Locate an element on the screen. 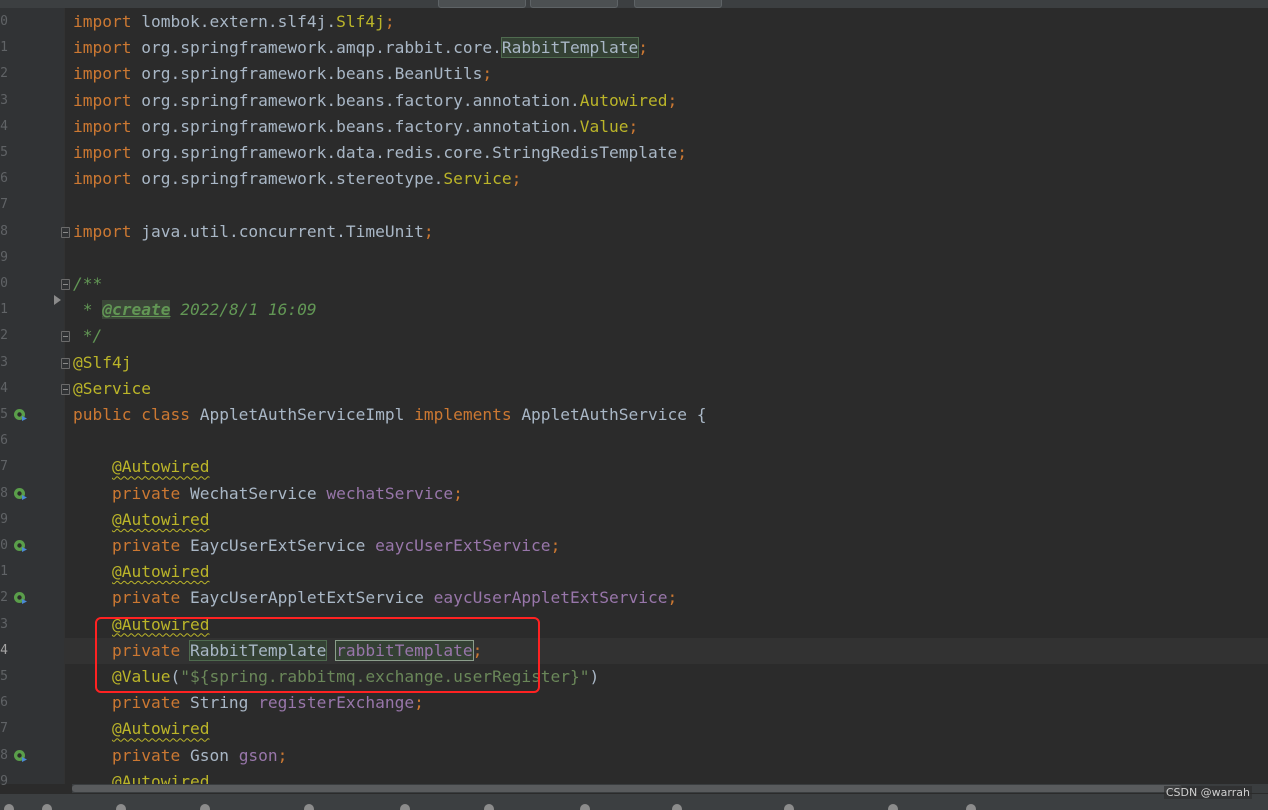 Image resolution: width=1268 pixels, height=810 pixels. code-line: @Service is located at coordinates (666, 389).